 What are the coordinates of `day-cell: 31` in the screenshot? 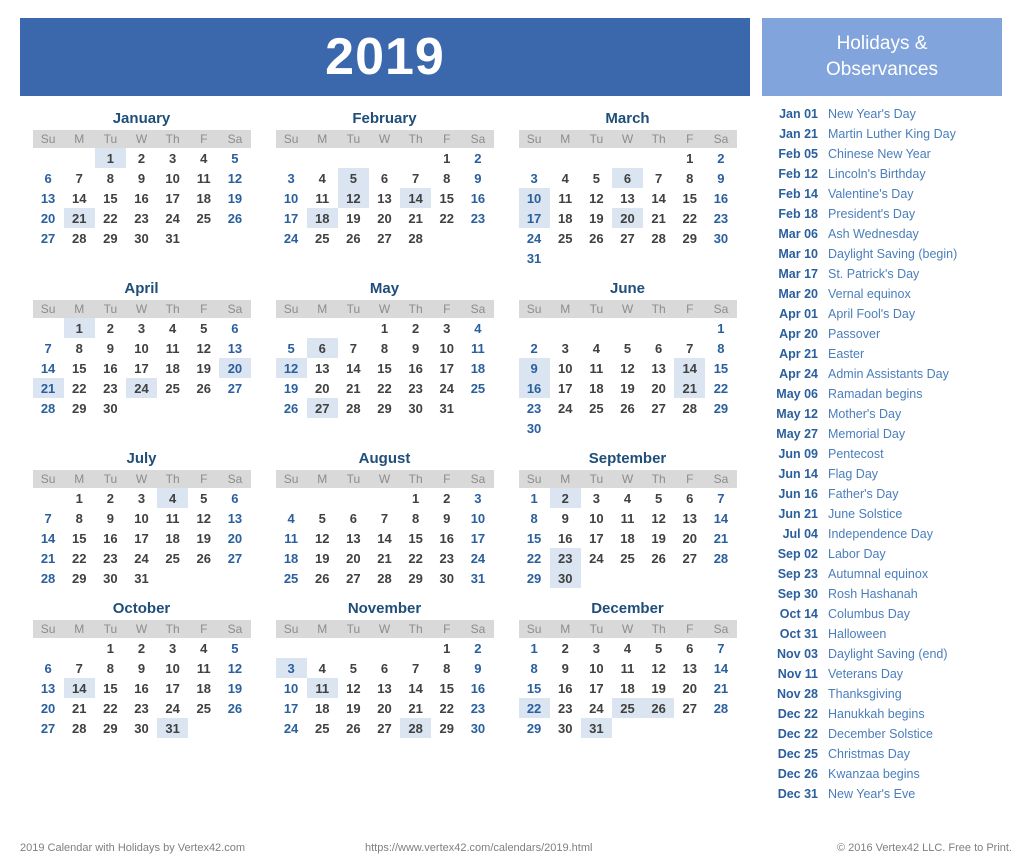 It's located at (141, 578).